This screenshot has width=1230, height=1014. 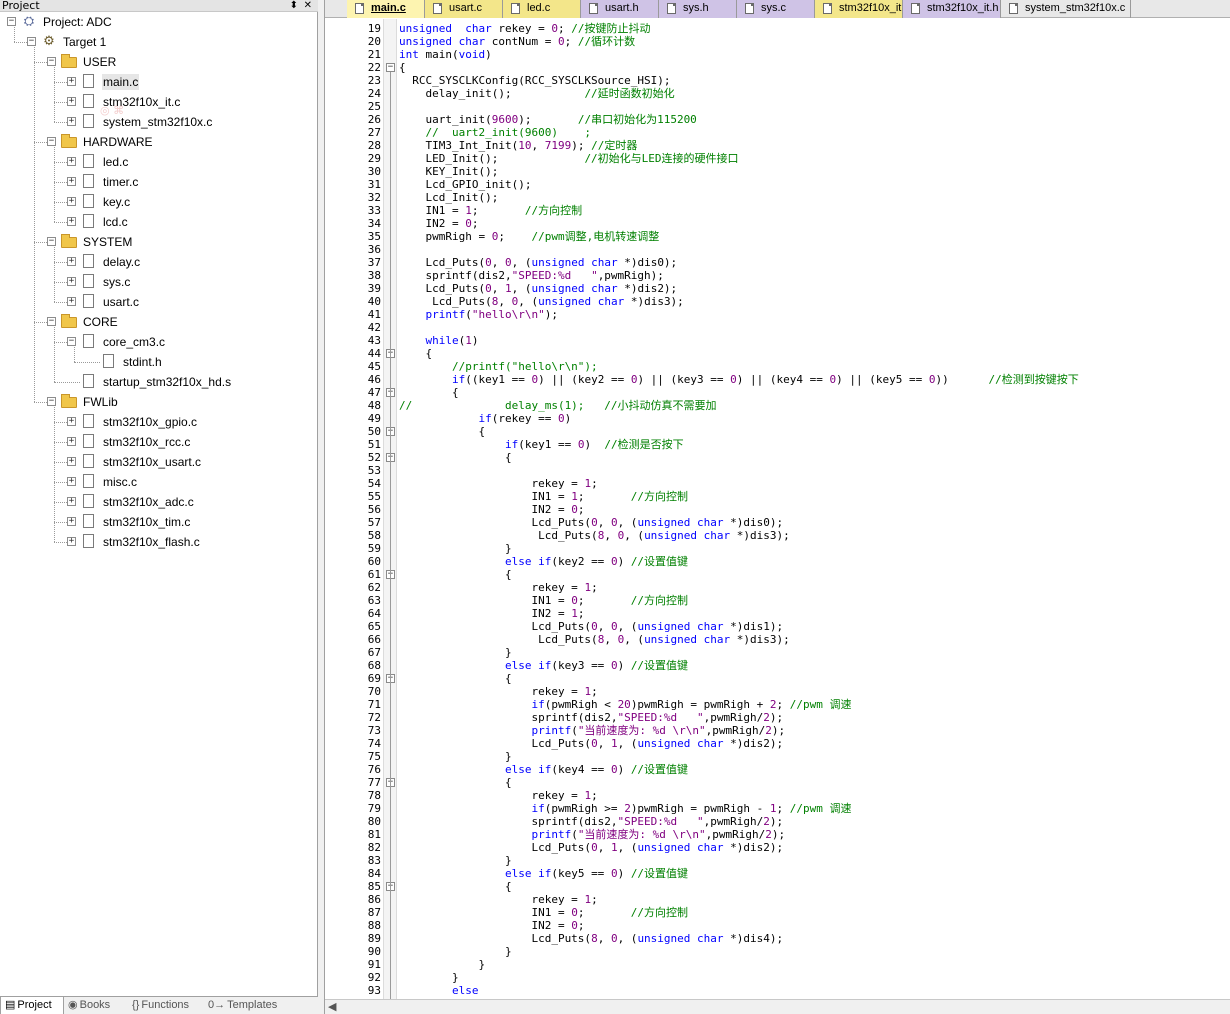 I want to click on editor-tab-label: sys.c, so click(x=774, y=8).